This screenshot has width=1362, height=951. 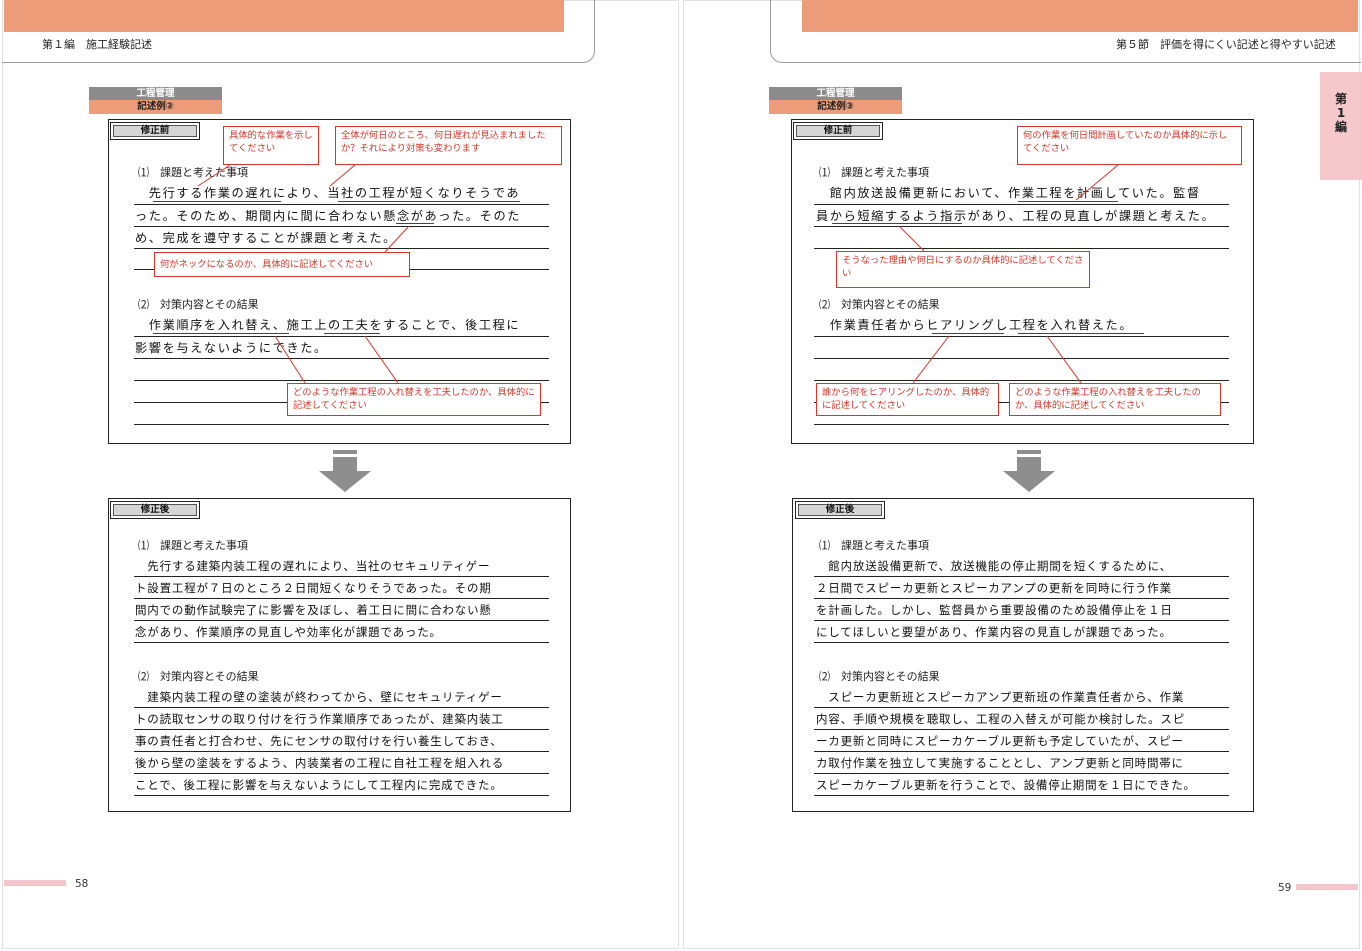 I want to click on note-planned-work: 何の作業を何日間計画していたのか具体的に示してください, so click(x=1129, y=145).